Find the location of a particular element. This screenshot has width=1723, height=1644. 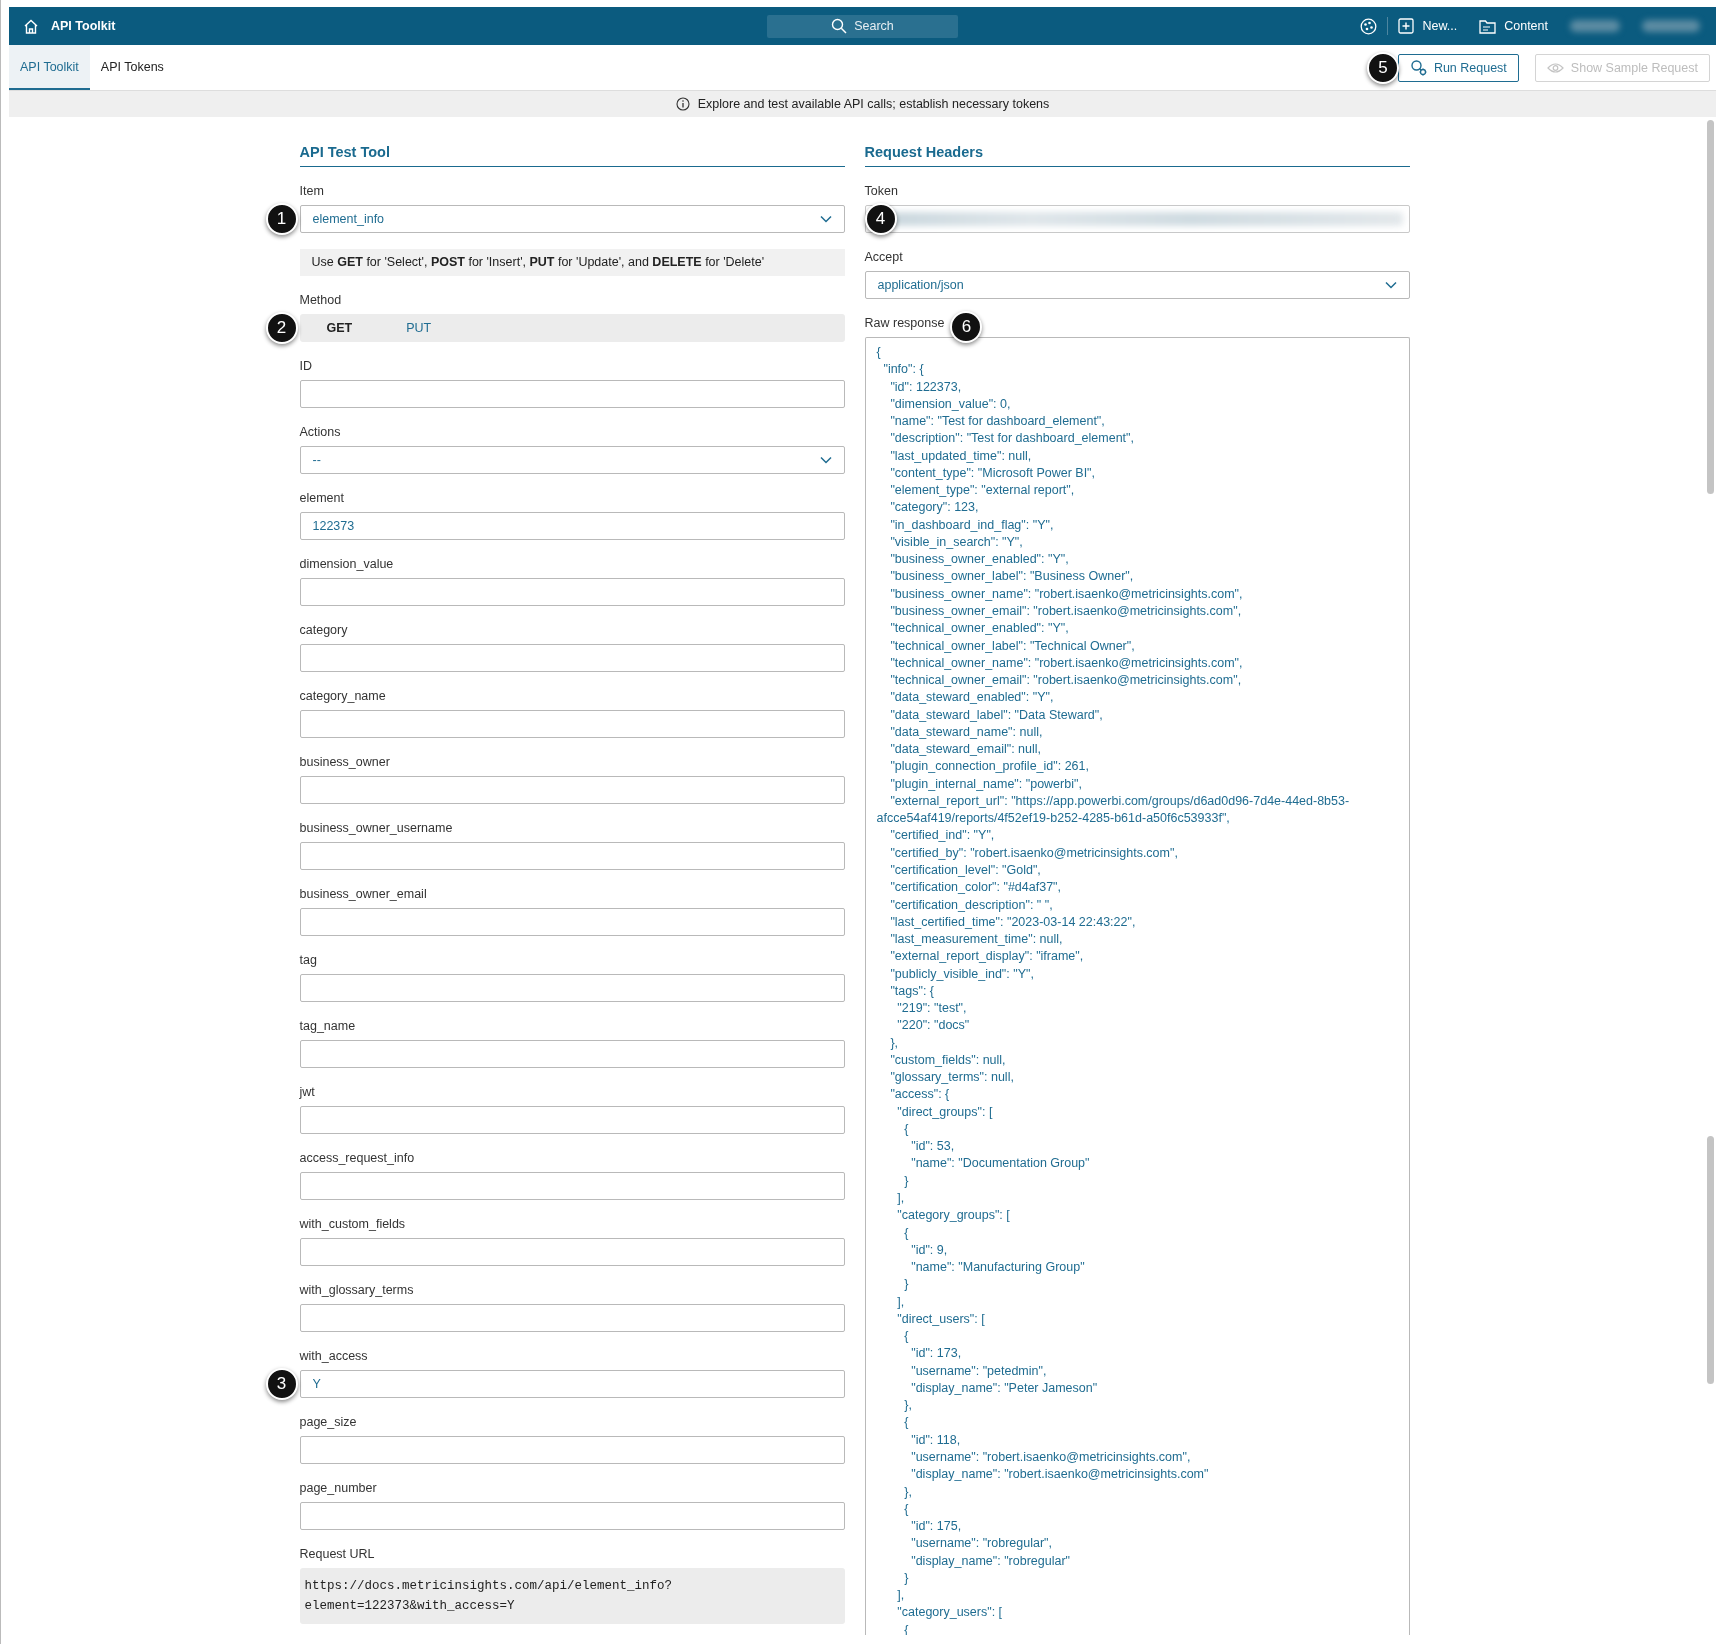

code-line: "info": { is located at coordinates (903, 370).